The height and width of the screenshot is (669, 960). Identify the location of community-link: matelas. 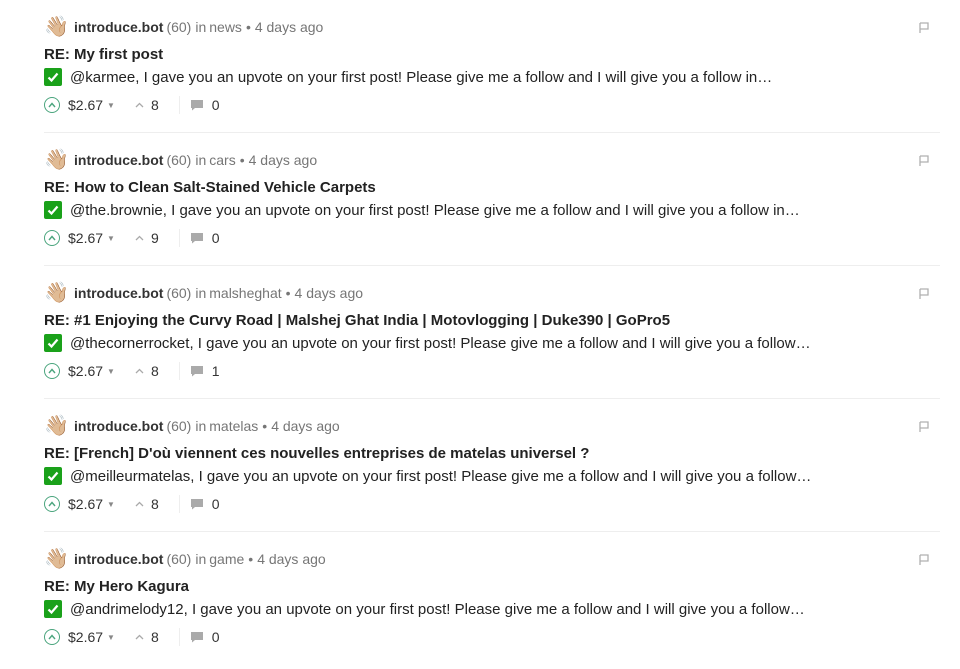
(233, 426).